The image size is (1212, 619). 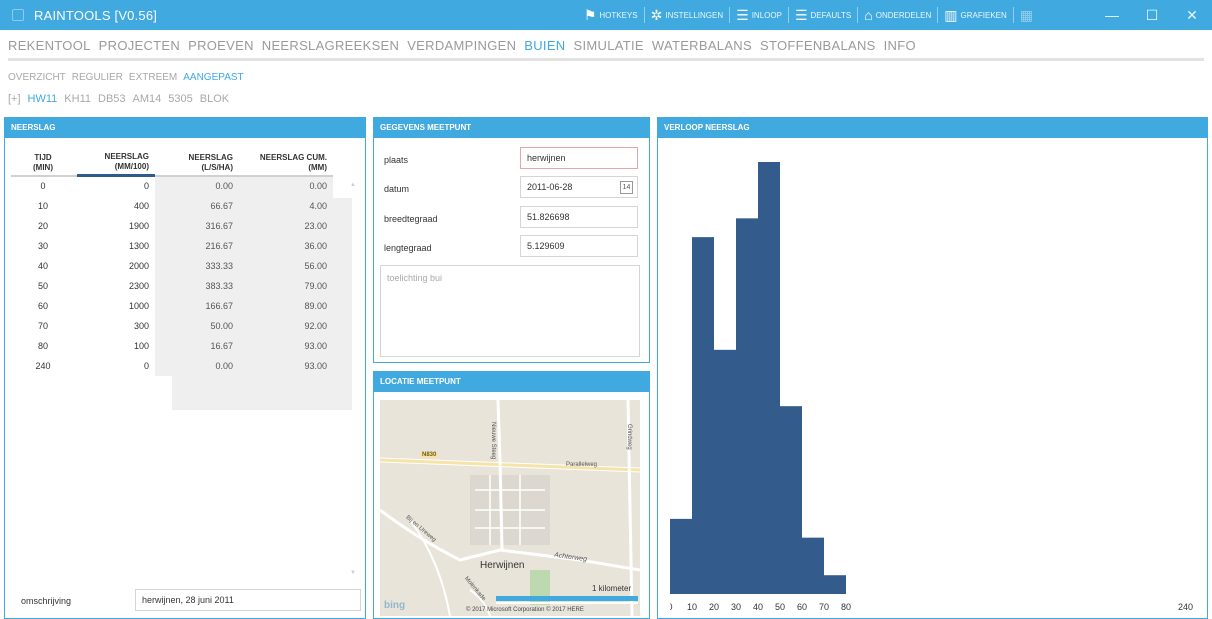 What do you see at coordinates (702, 45) in the screenshot?
I see `tab-waterbalans: WATERBALANS` at bounding box center [702, 45].